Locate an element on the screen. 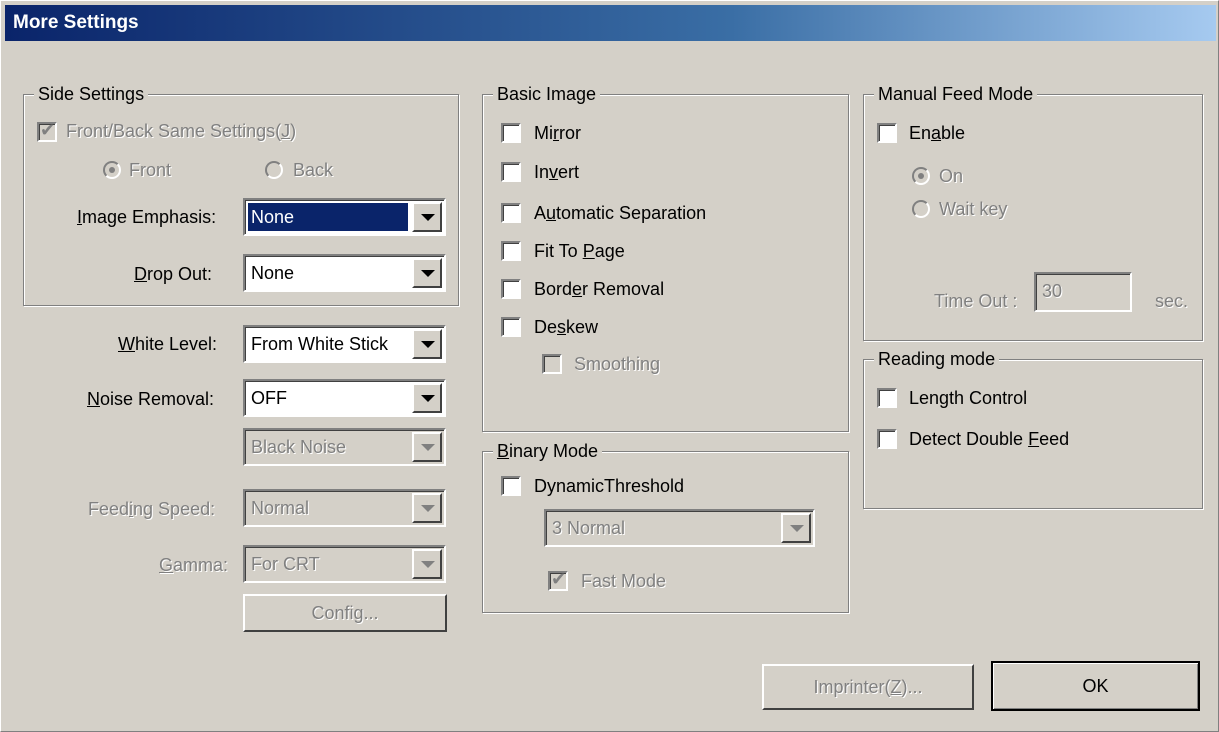 This screenshot has width=1219, height=732. noise-removal-dropdown-button is located at coordinates (427, 398).